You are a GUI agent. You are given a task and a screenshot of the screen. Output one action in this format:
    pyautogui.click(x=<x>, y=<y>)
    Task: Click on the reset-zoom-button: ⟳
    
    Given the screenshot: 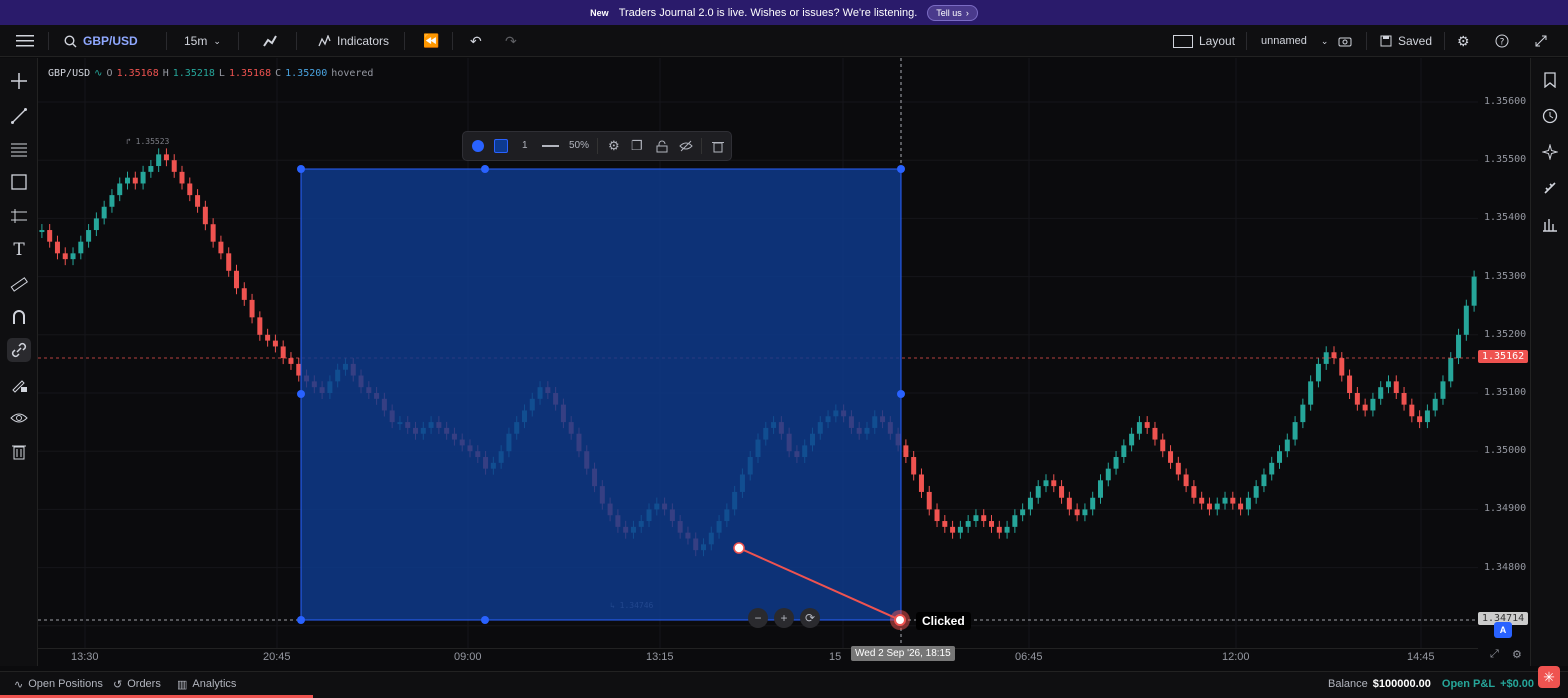 What is the action you would take?
    pyautogui.click(x=810, y=618)
    